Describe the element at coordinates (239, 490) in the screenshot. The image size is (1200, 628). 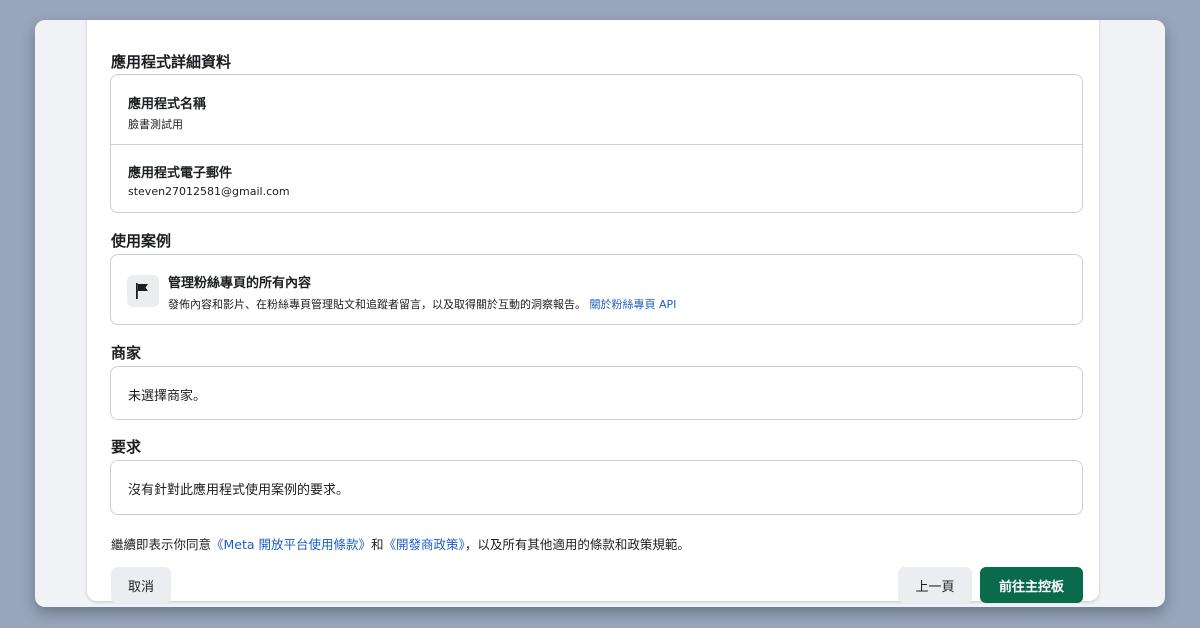
I see `requirements-value: 沒有針對此應用程式使用案例的要求。` at that location.